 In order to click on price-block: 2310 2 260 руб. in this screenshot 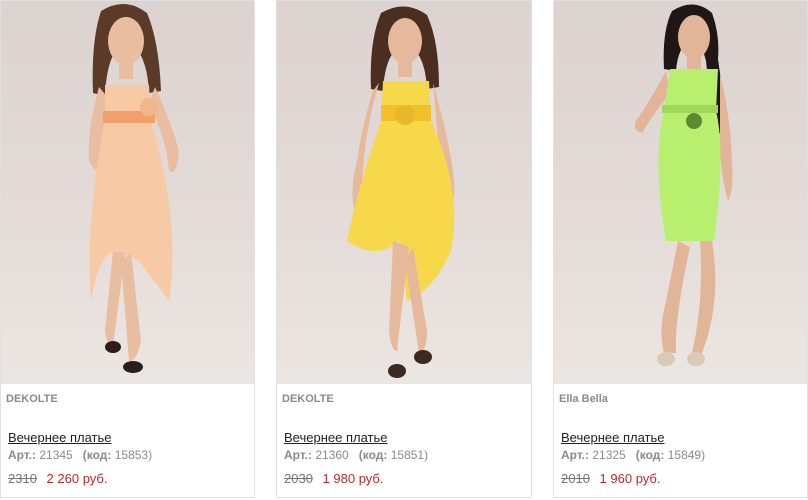, I will do `click(57, 478)`.